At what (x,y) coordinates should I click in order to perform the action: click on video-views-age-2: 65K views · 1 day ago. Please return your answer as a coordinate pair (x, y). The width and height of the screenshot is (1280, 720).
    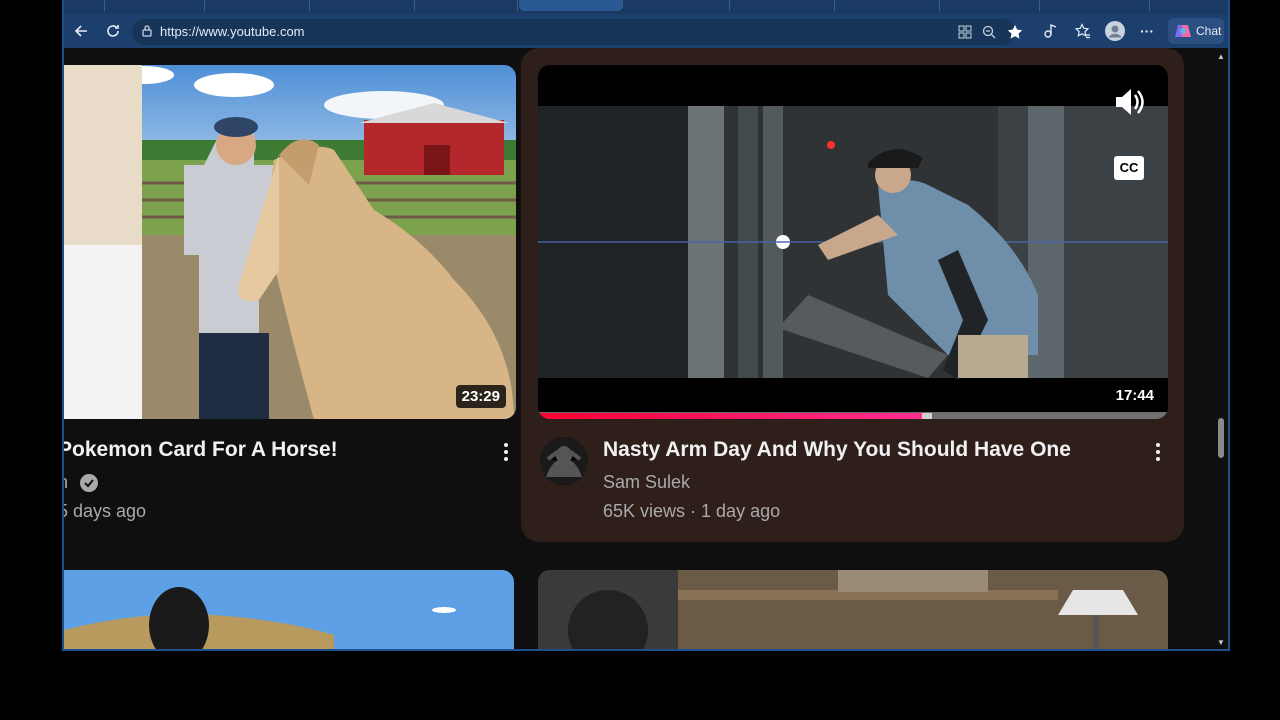
    Looking at the image, I should click on (692, 511).